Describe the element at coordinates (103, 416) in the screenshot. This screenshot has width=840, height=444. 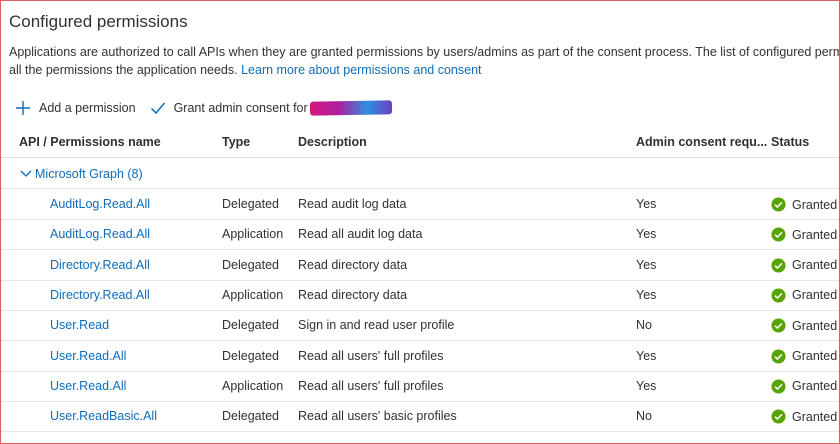
I see `permission-name-link: User.ReadBasic.All` at that location.